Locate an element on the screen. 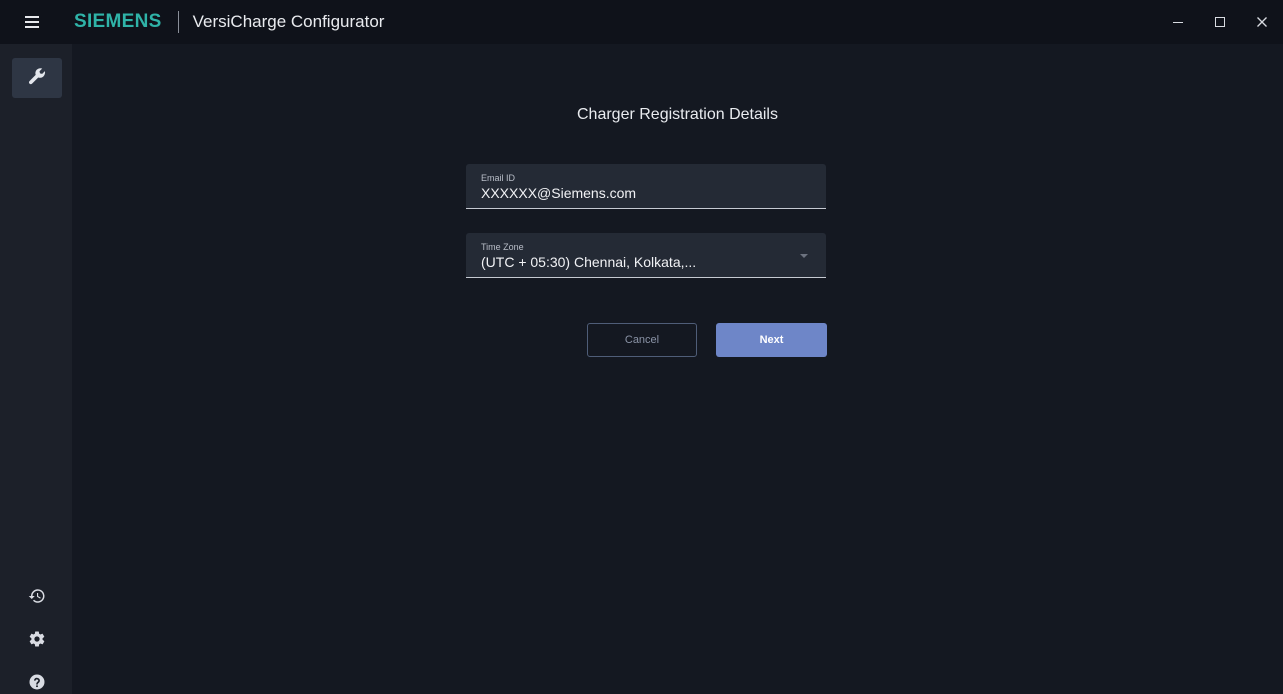 This screenshot has width=1283, height=694. email-field-value: XXXXXX@Siemens.com is located at coordinates (558, 193).